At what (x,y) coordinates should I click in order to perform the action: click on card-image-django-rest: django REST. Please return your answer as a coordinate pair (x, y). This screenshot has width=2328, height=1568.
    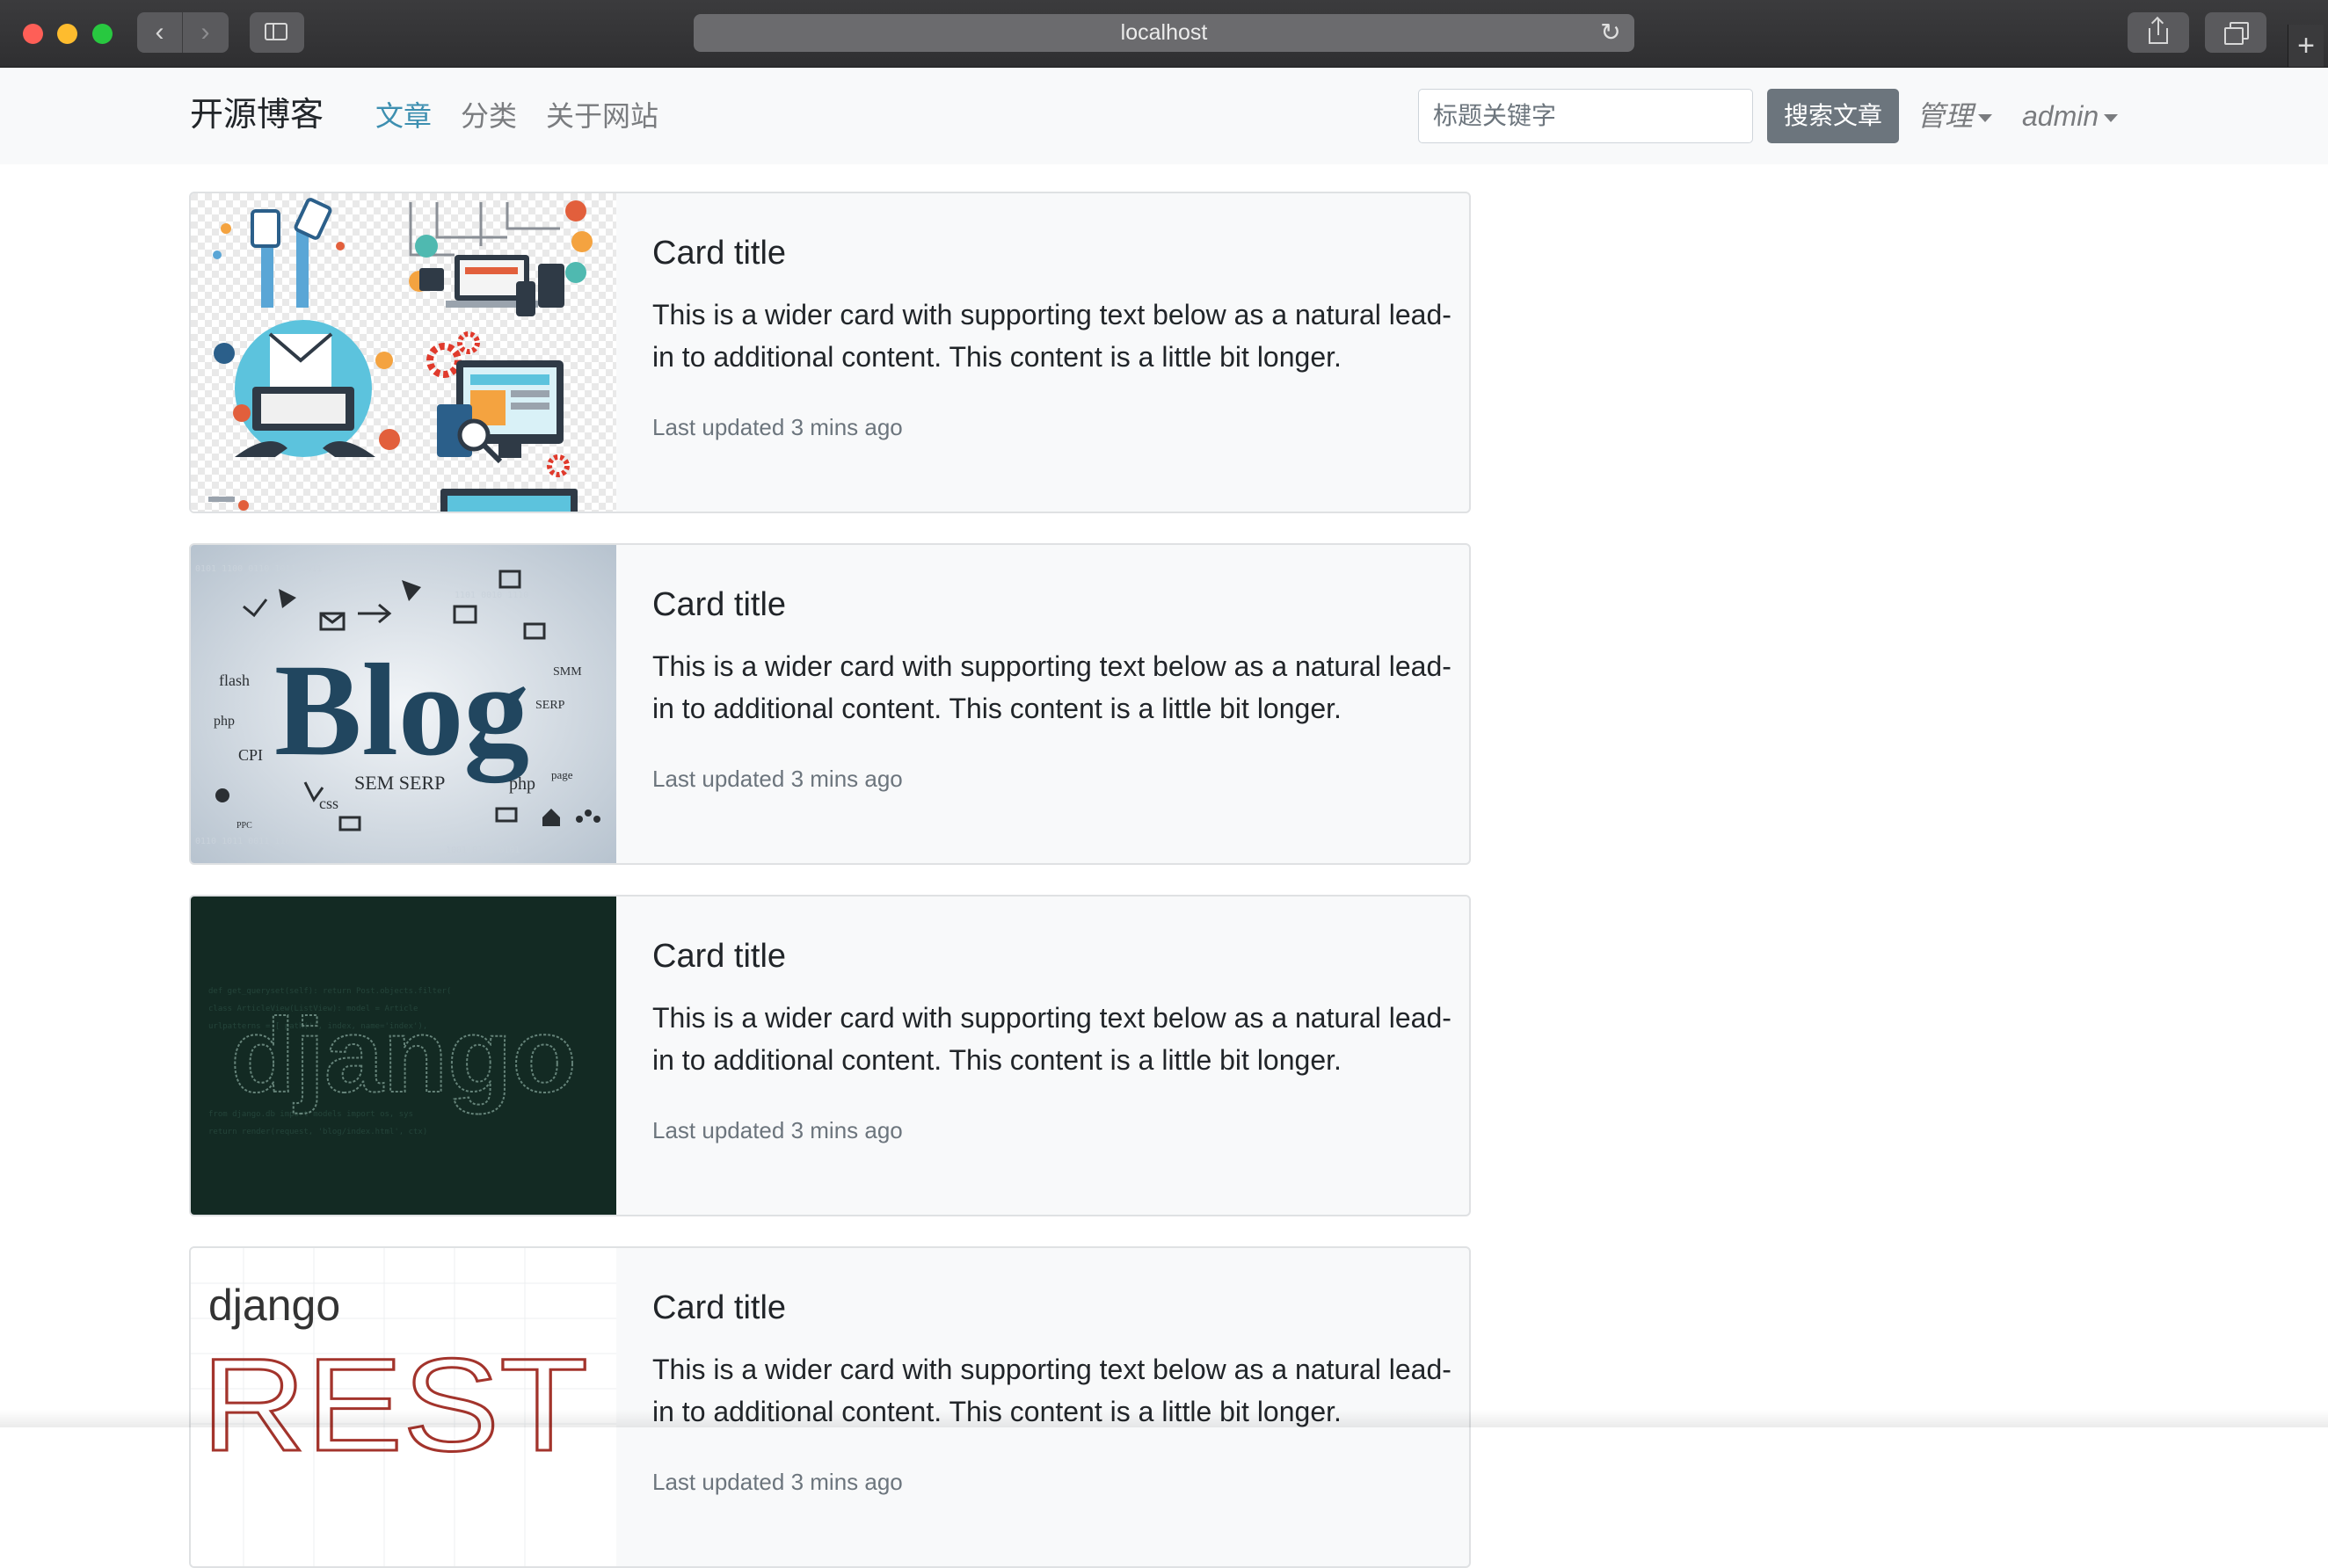
    Looking at the image, I should click on (403, 1407).